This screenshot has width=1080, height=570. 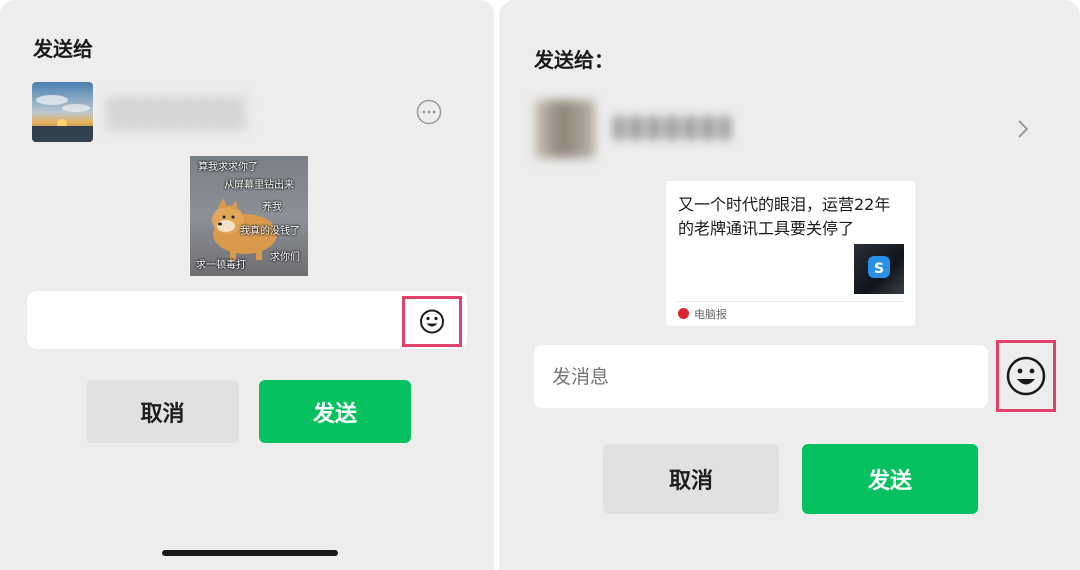 I want to click on skype-logo-icon: S, so click(x=879, y=267).